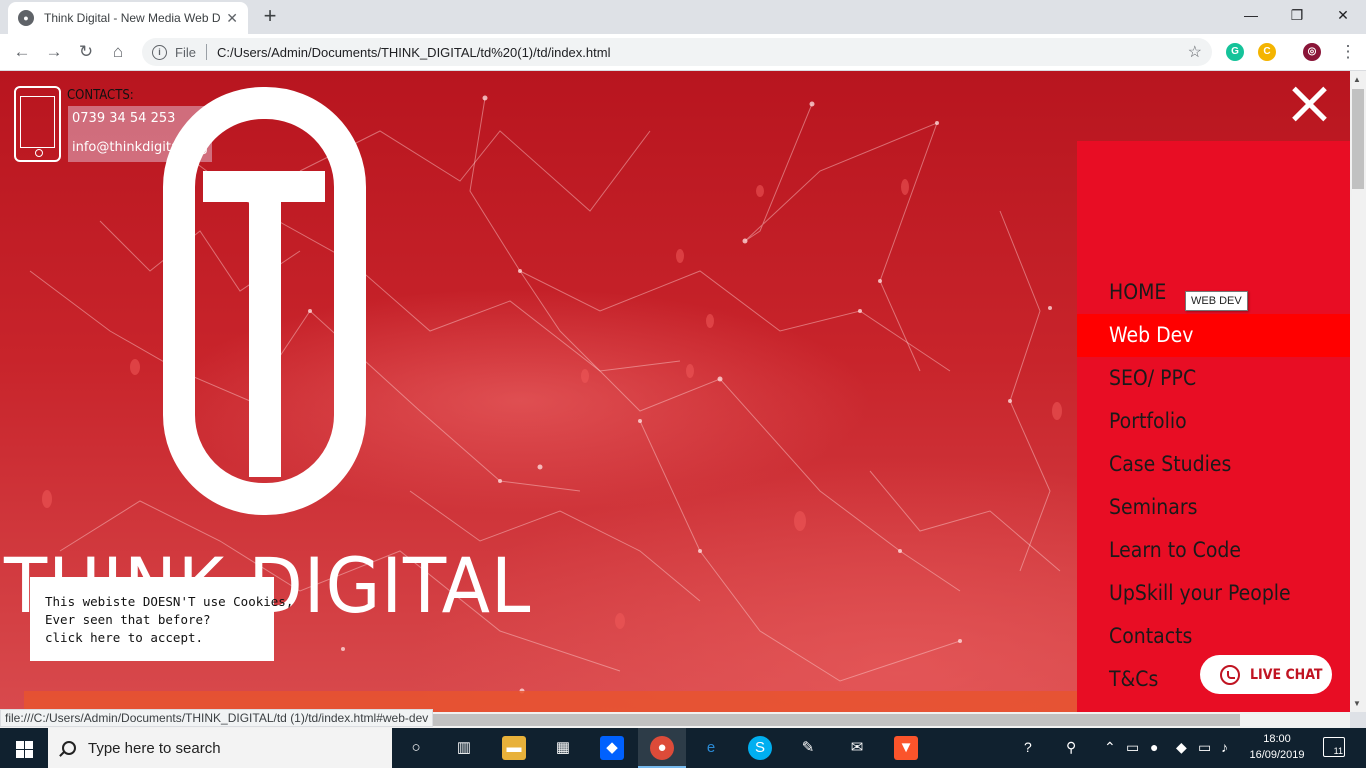  What do you see at coordinates (1213, 335) in the screenshot?
I see `menu-item-web-dev: Web Dev` at bounding box center [1213, 335].